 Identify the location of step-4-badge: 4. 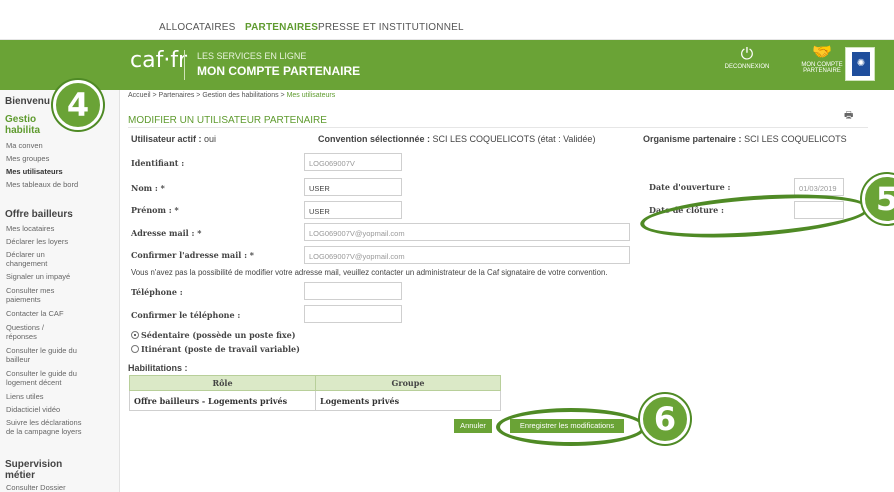
(78, 105).